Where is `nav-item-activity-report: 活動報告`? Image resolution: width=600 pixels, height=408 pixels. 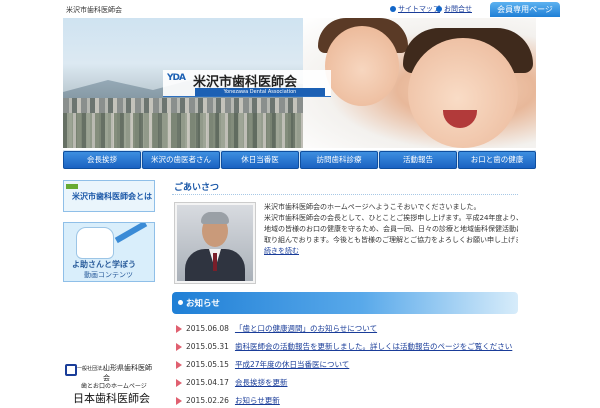
nav-item-activity-report: 活動報告 is located at coordinates (418, 160).